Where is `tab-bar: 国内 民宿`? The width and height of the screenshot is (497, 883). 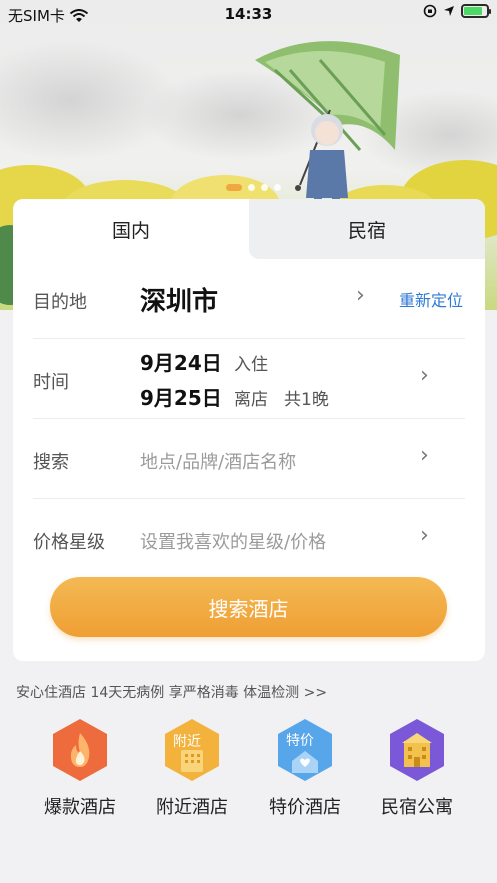
tab-bar: 国内 民宿 is located at coordinates (249, 229).